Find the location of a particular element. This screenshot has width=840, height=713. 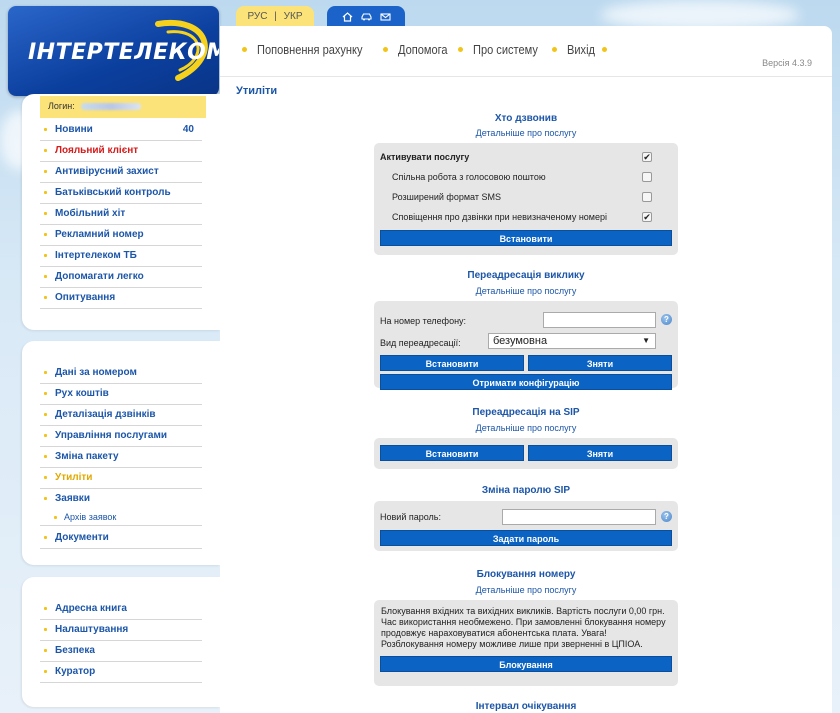

sidebar-item-documents: Документи is located at coordinates (121, 538).